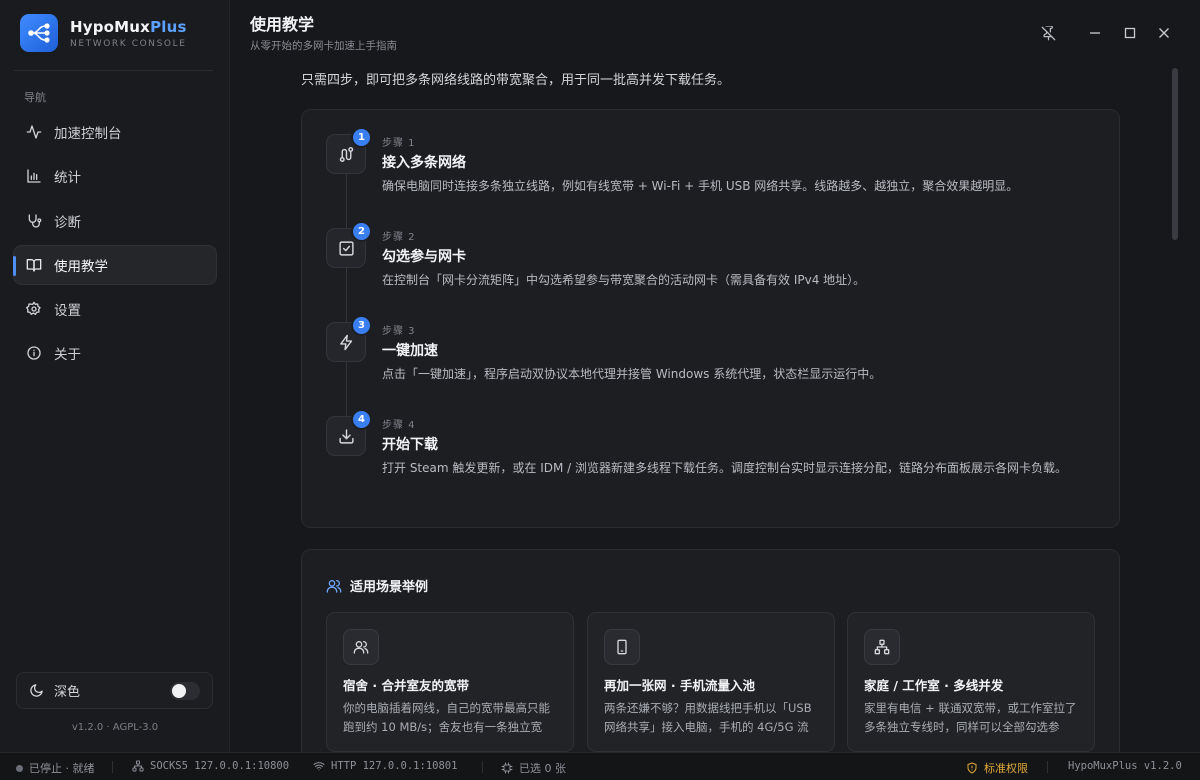  I want to click on status-selected: 已选 0 张, so click(533, 768).